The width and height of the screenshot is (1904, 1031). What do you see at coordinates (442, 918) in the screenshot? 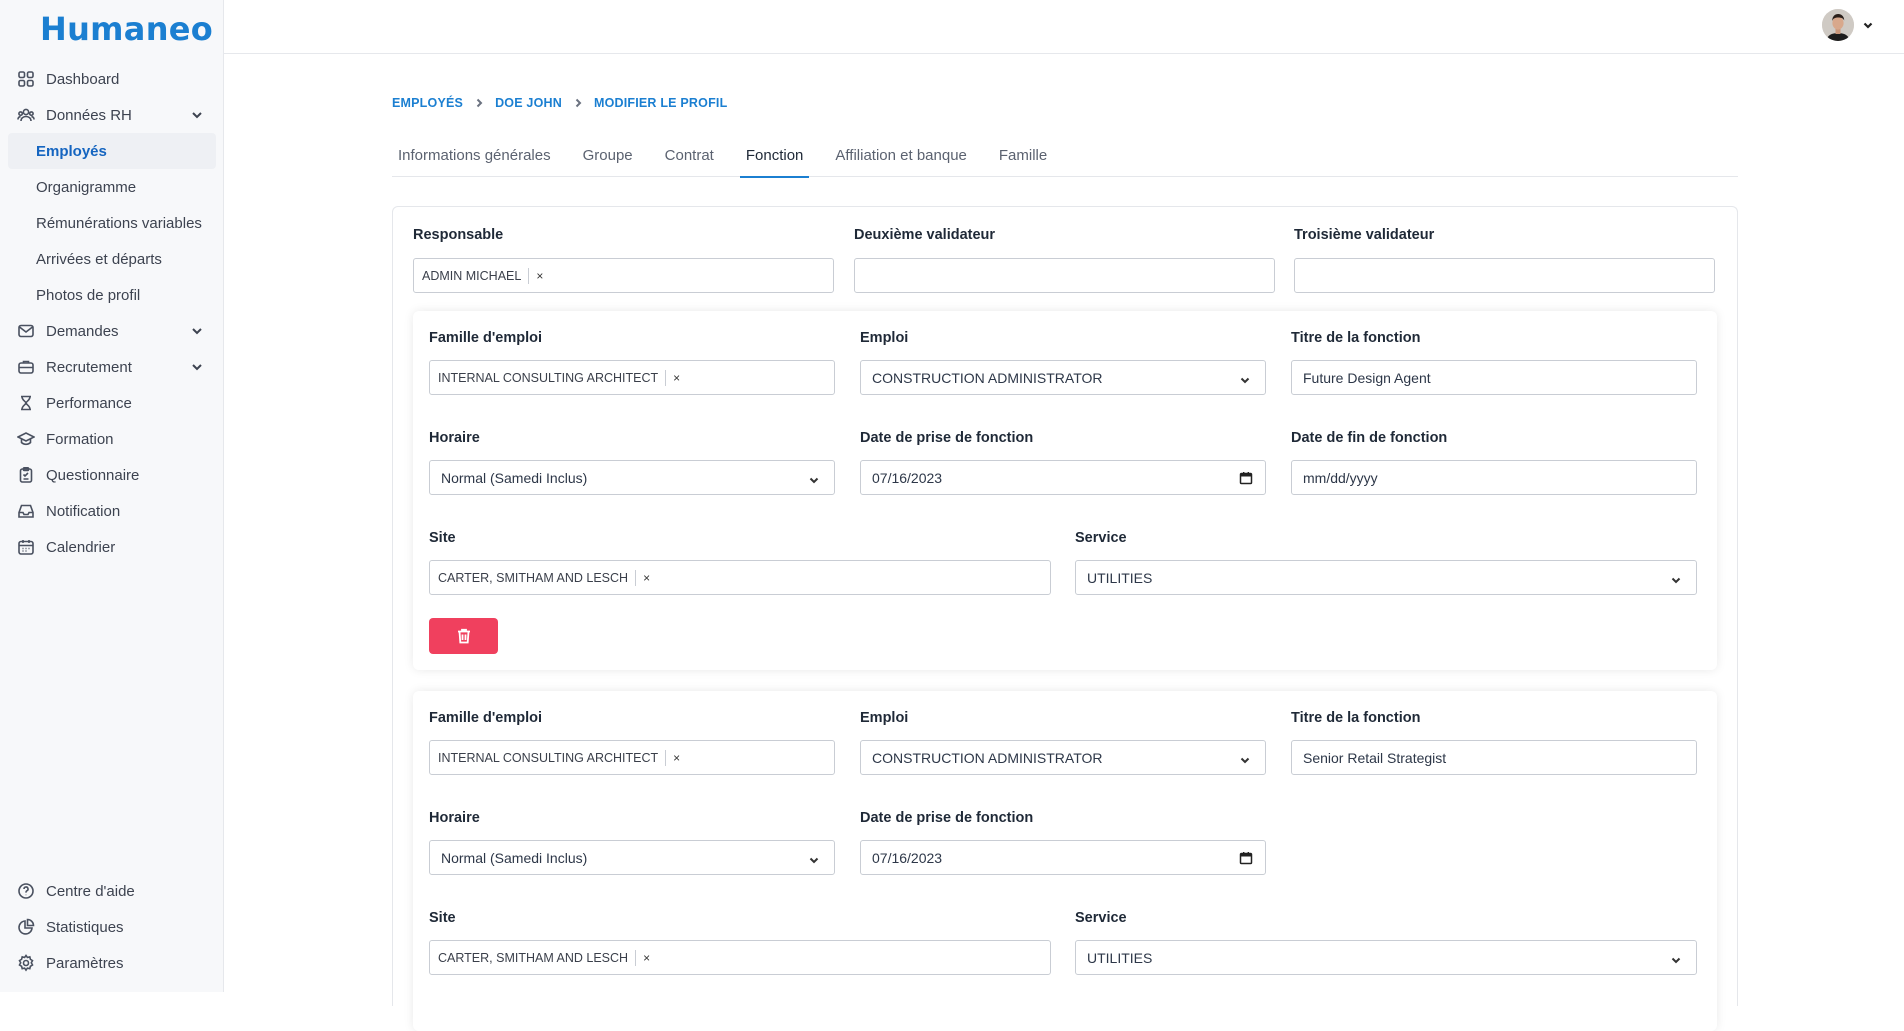
I see `site-label: Site` at bounding box center [442, 918].